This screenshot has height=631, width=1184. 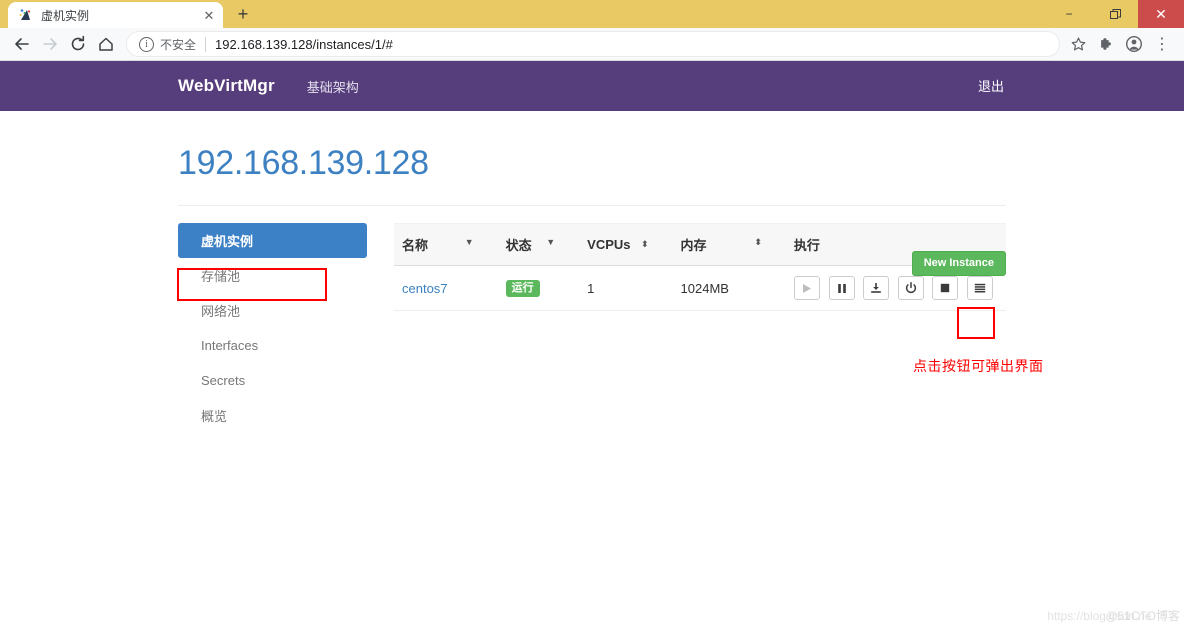 I want to click on sidebar-item-label: Secrets, so click(x=223, y=380).